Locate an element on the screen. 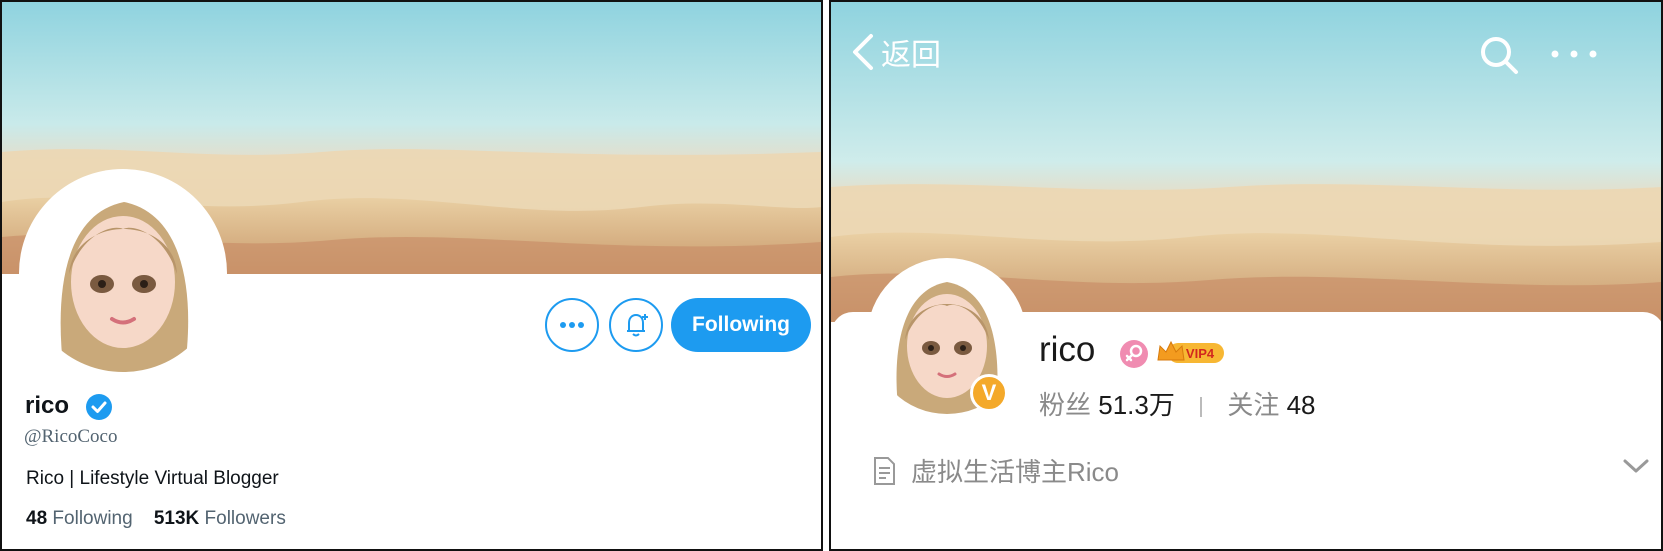  followers-count: 513K is located at coordinates (176, 518).